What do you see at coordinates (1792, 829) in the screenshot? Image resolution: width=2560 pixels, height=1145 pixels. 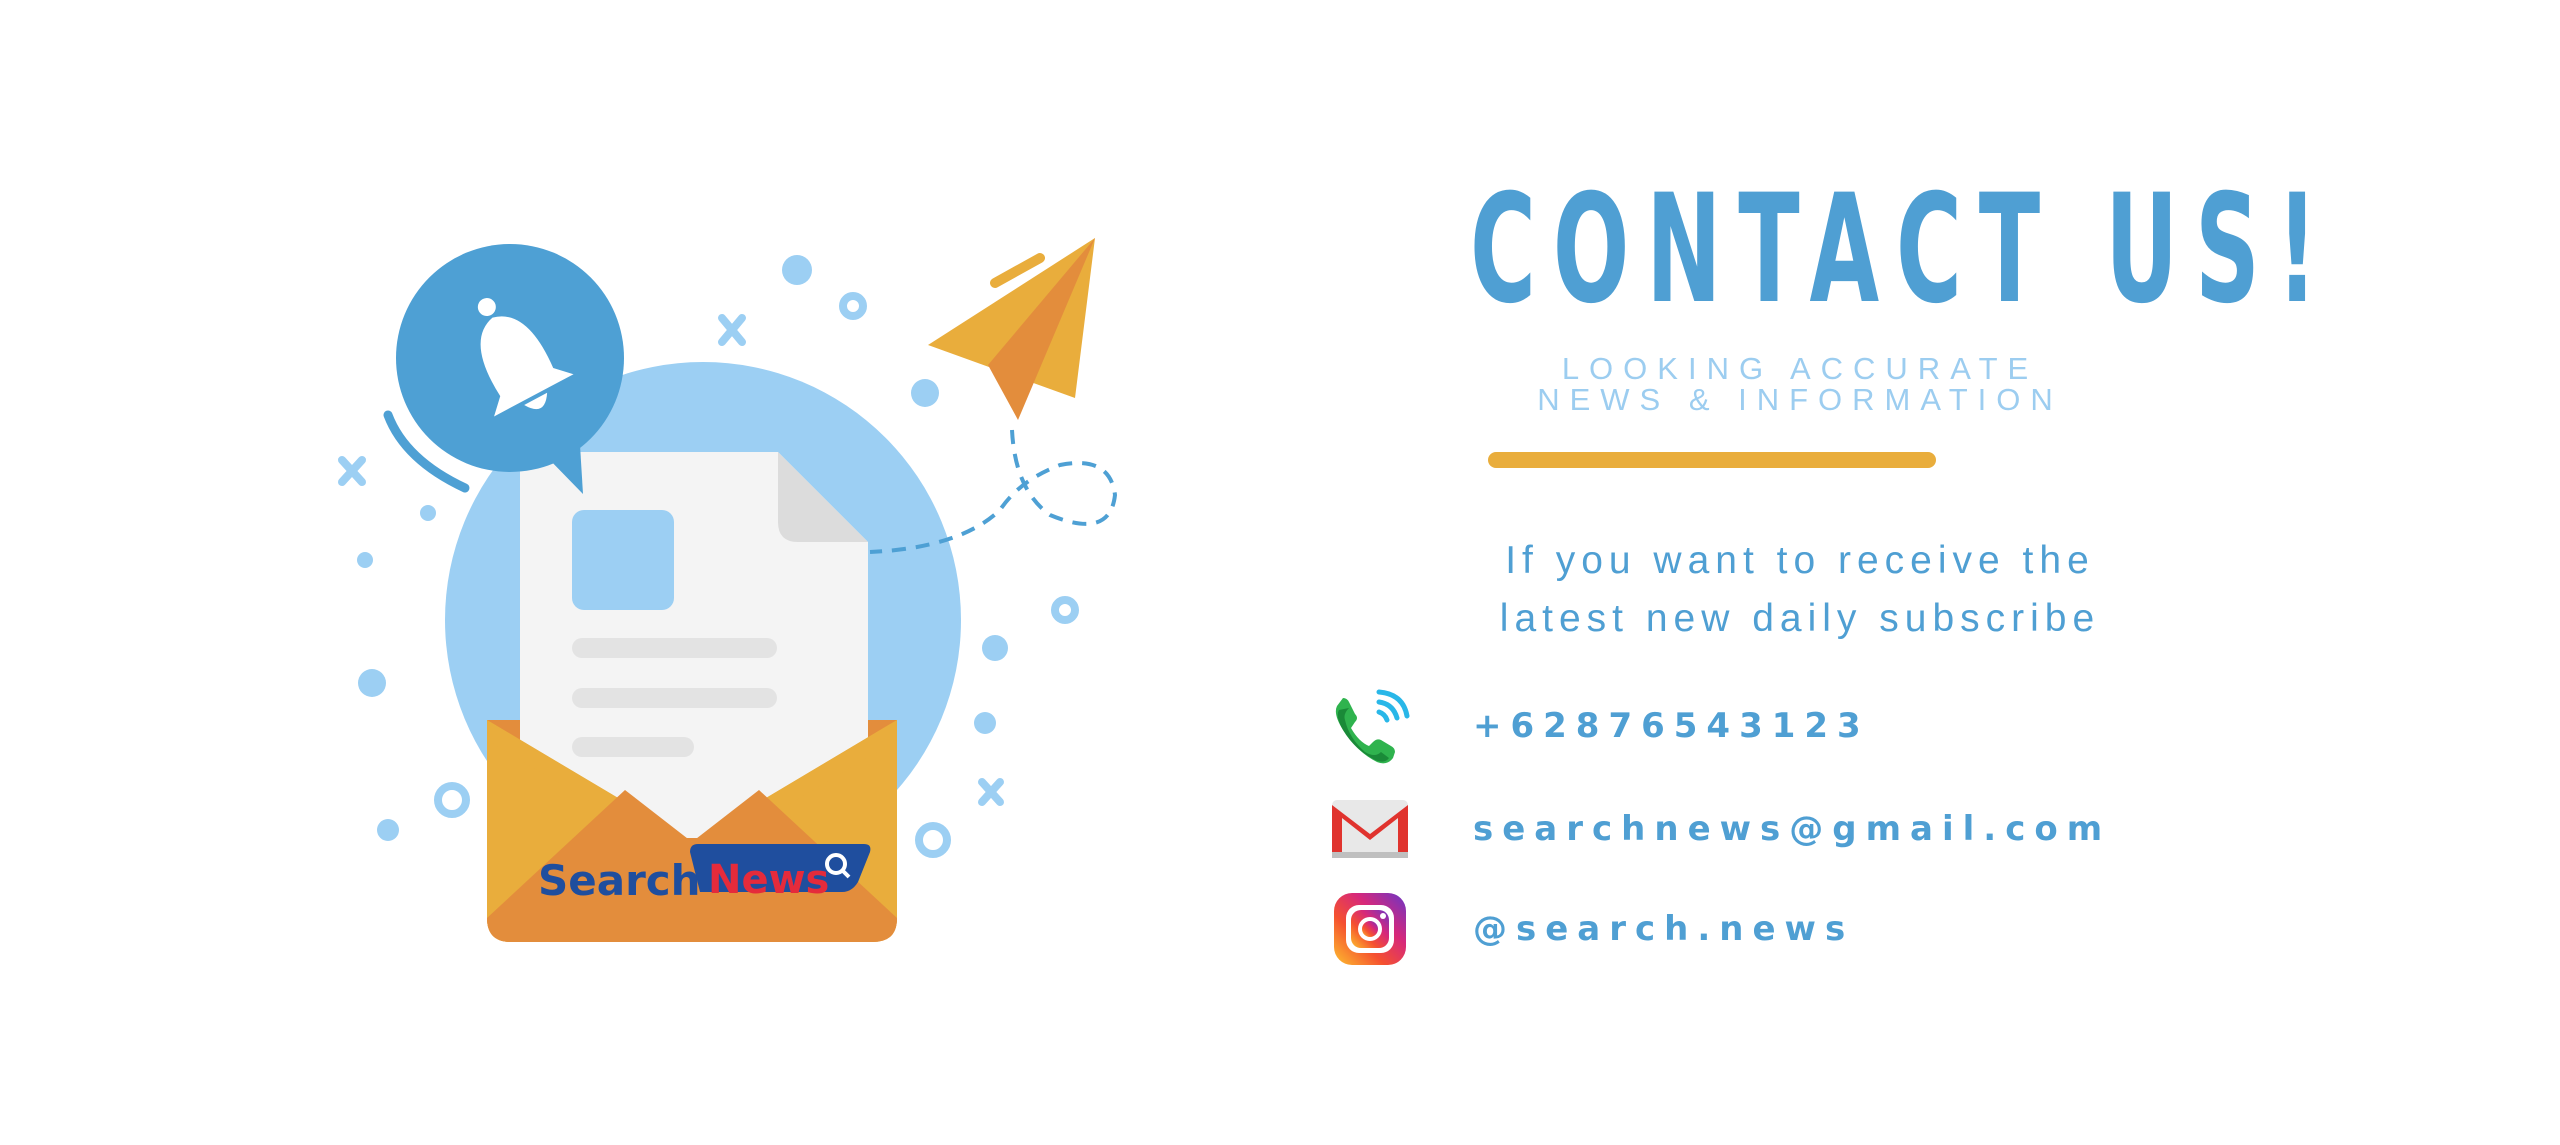 I see `email-address: searchnews@gmail.com` at bounding box center [1792, 829].